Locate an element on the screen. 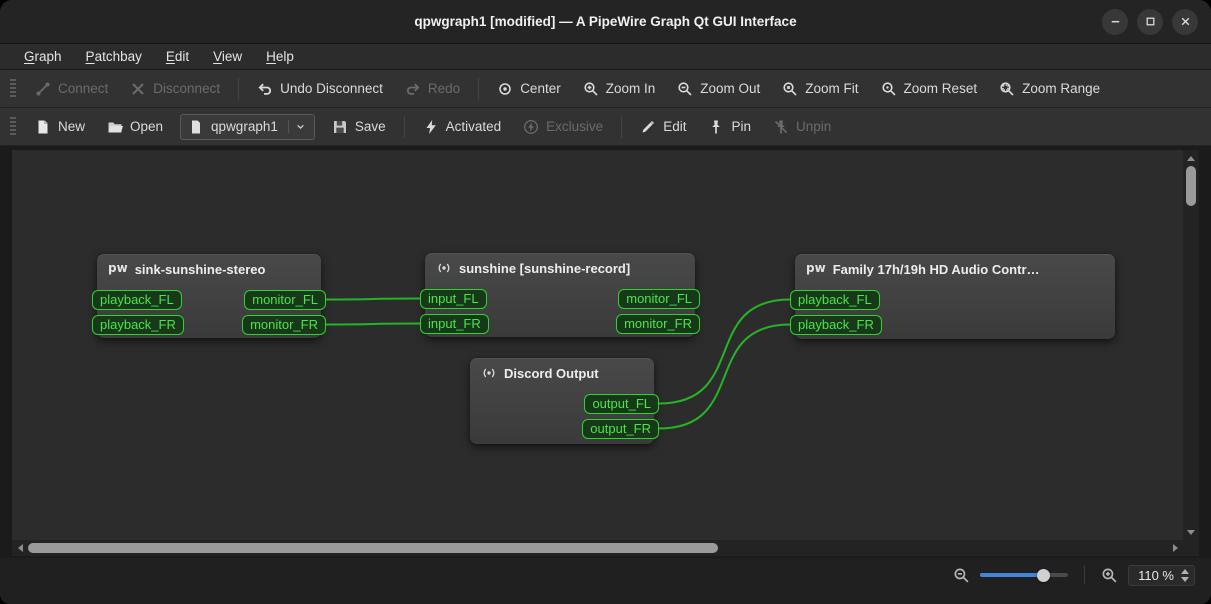 The height and width of the screenshot is (604, 1211). arrow-left-icon is located at coordinates (20, 548).